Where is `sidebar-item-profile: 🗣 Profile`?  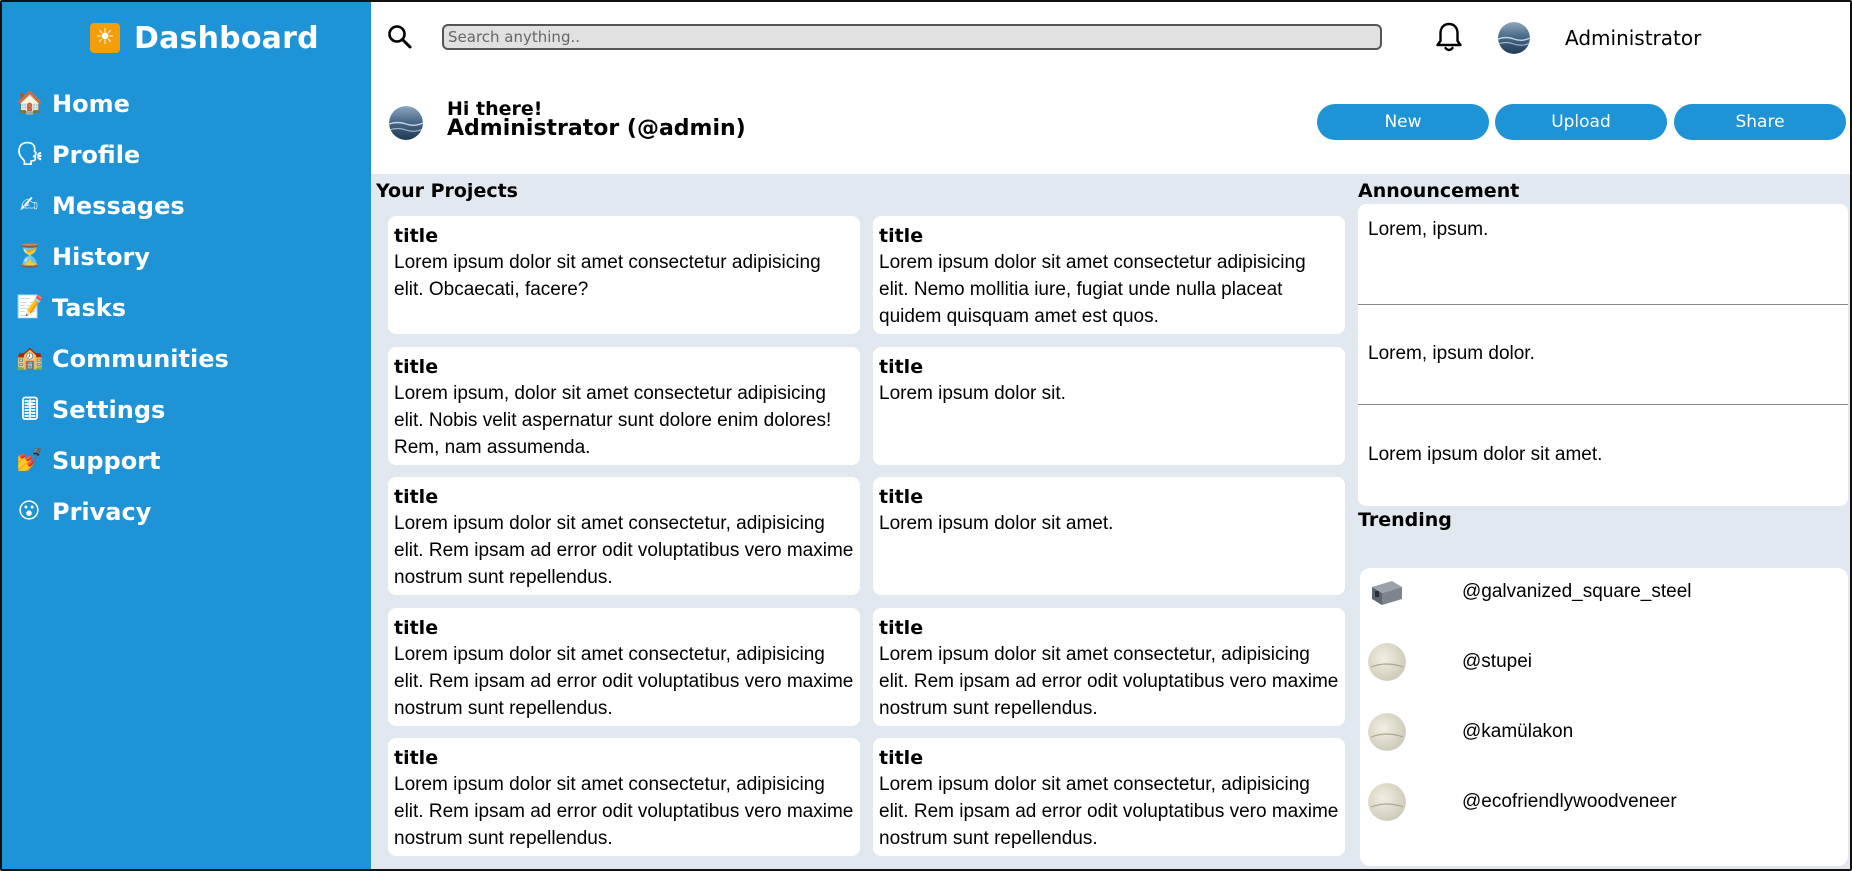
sidebar-item-profile: 🗣 Profile is located at coordinates (122, 154).